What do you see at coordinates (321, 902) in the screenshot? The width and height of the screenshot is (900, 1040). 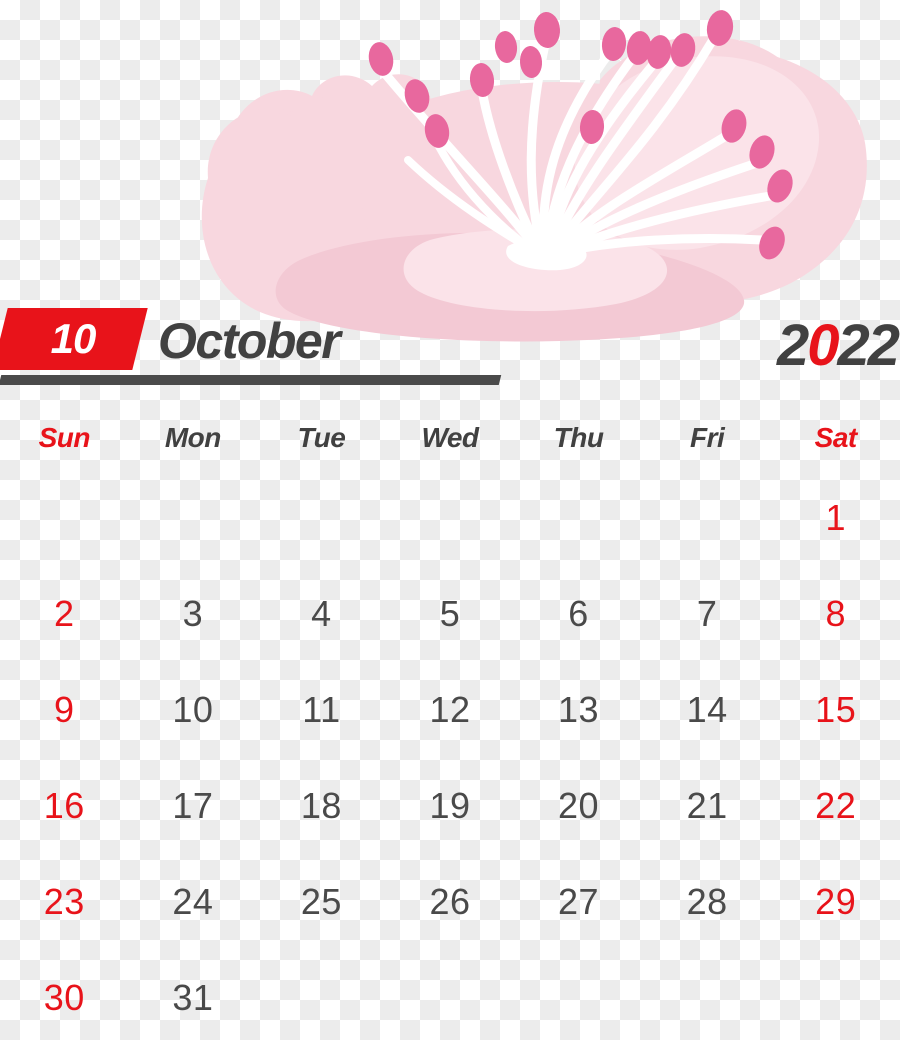 I see `calendar-day-cell: 25` at bounding box center [321, 902].